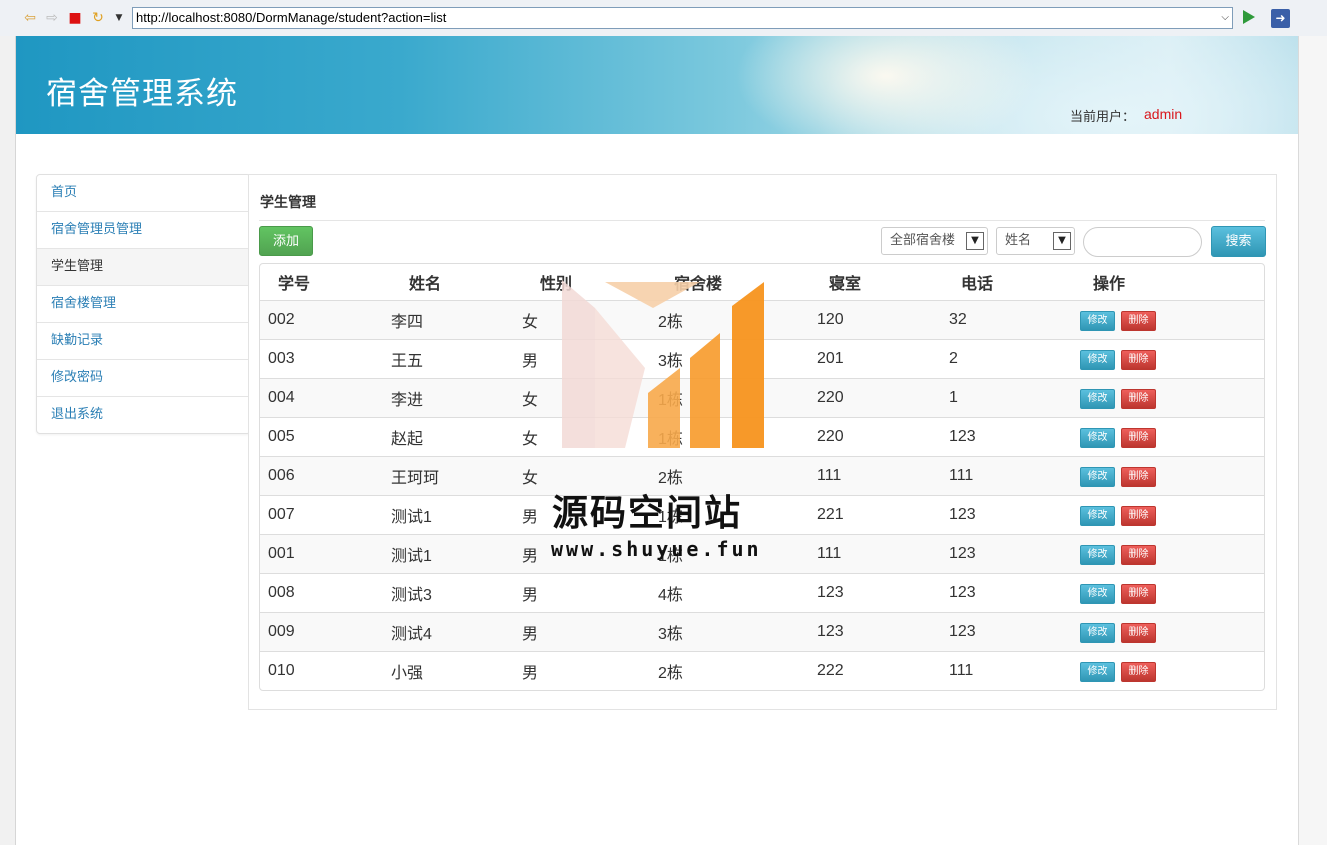  I want to click on go-icon, so click(1249, 17).